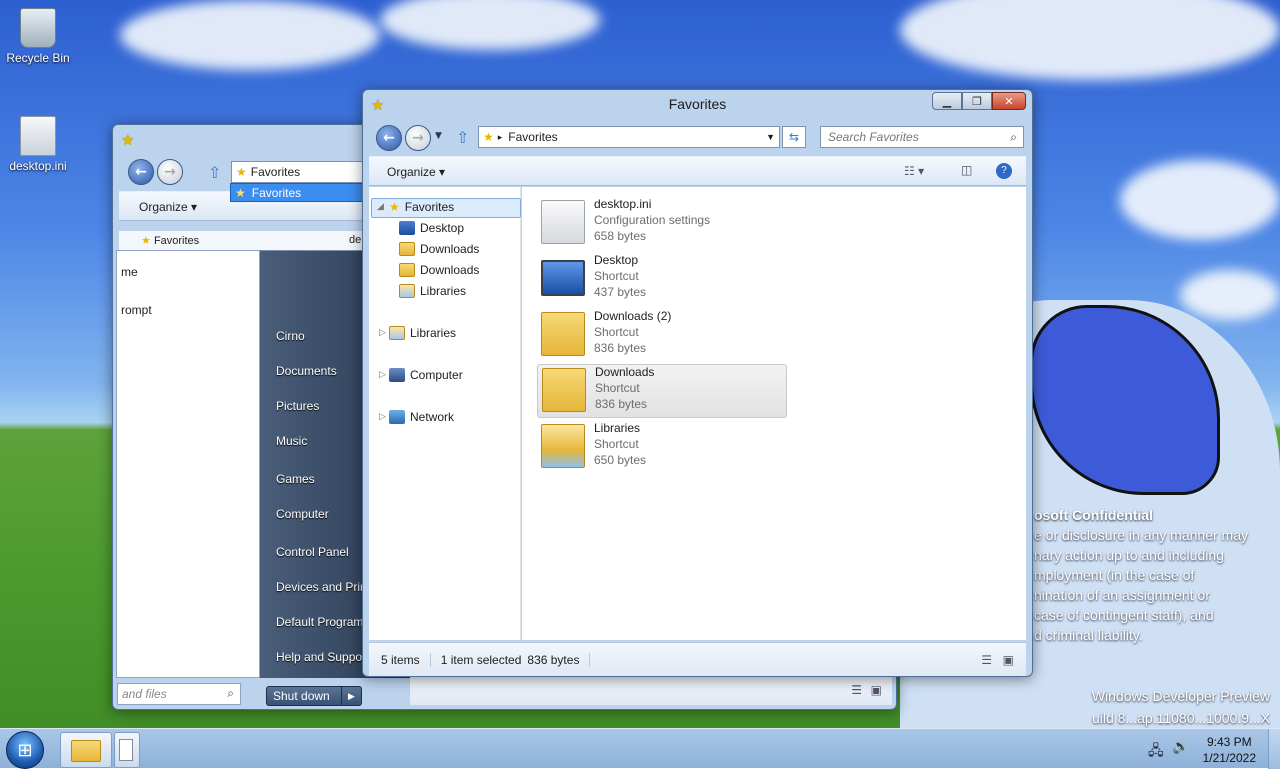 The width and height of the screenshot is (1280, 769). What do you see at coordinates (38, 144) in the screenshot?
I see `desktop-ini-icon: desktop.ini` at bounding box center [38, 144].